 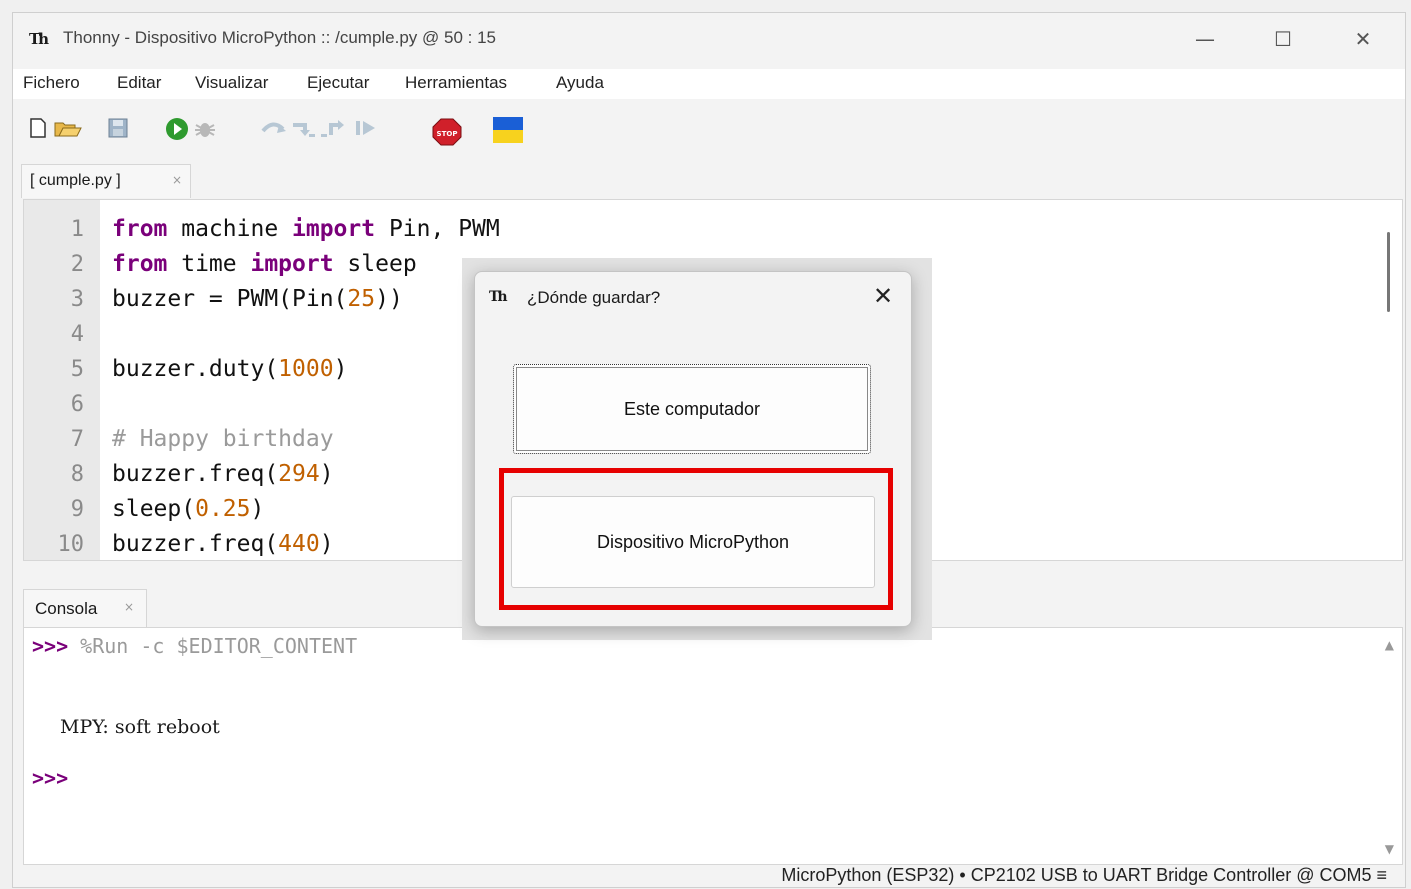 What do you see at coordinates (118, 128) in the screenshot?
I see `save-icon` at bounding box center [118, 128].